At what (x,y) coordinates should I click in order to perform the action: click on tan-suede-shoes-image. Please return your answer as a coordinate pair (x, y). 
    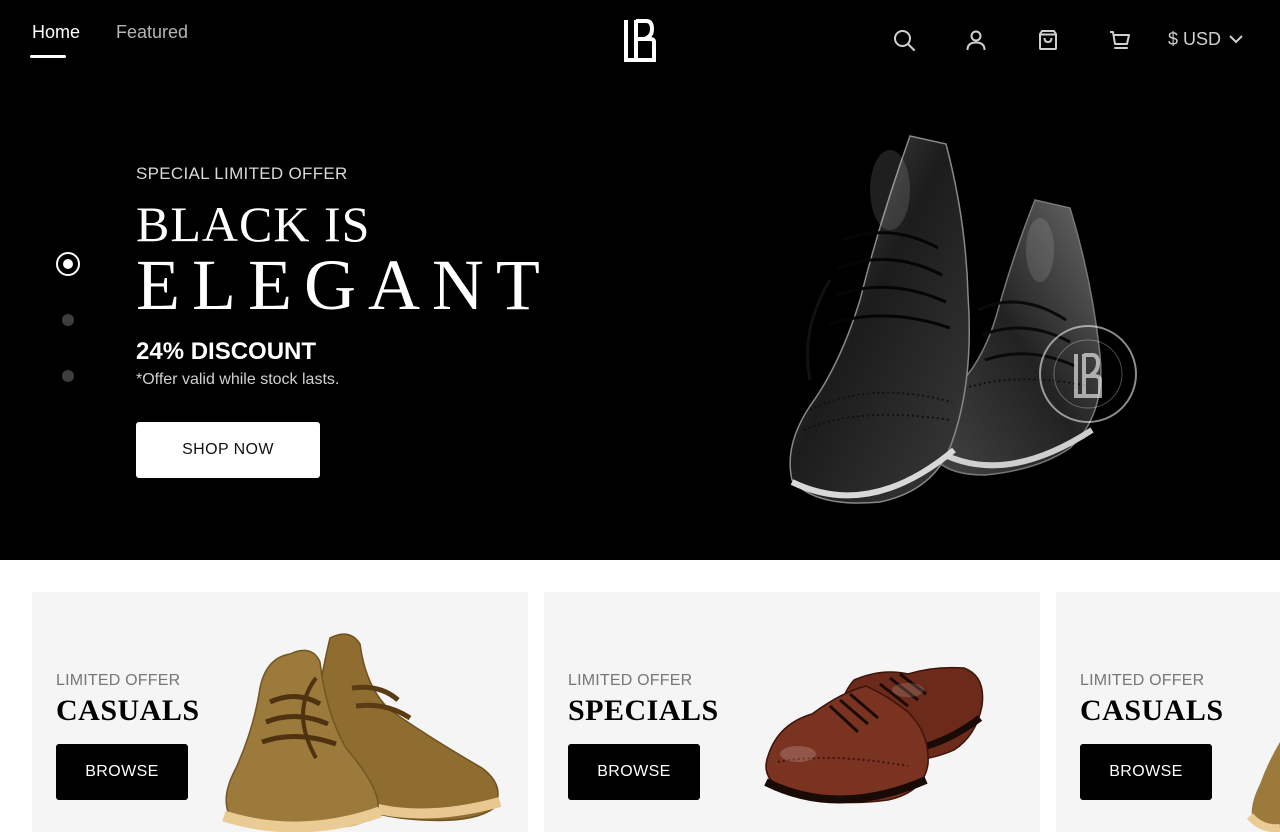
    Looking at the image, I should click on (362, 732).